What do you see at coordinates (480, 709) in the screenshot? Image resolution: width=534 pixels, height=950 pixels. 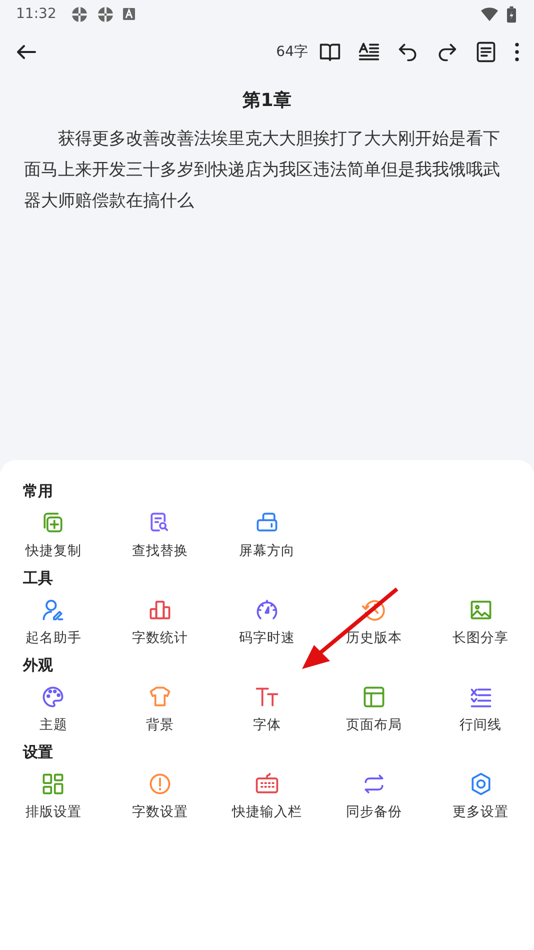 I see `menu-item: 行间线` at bounding box center [480, 709].